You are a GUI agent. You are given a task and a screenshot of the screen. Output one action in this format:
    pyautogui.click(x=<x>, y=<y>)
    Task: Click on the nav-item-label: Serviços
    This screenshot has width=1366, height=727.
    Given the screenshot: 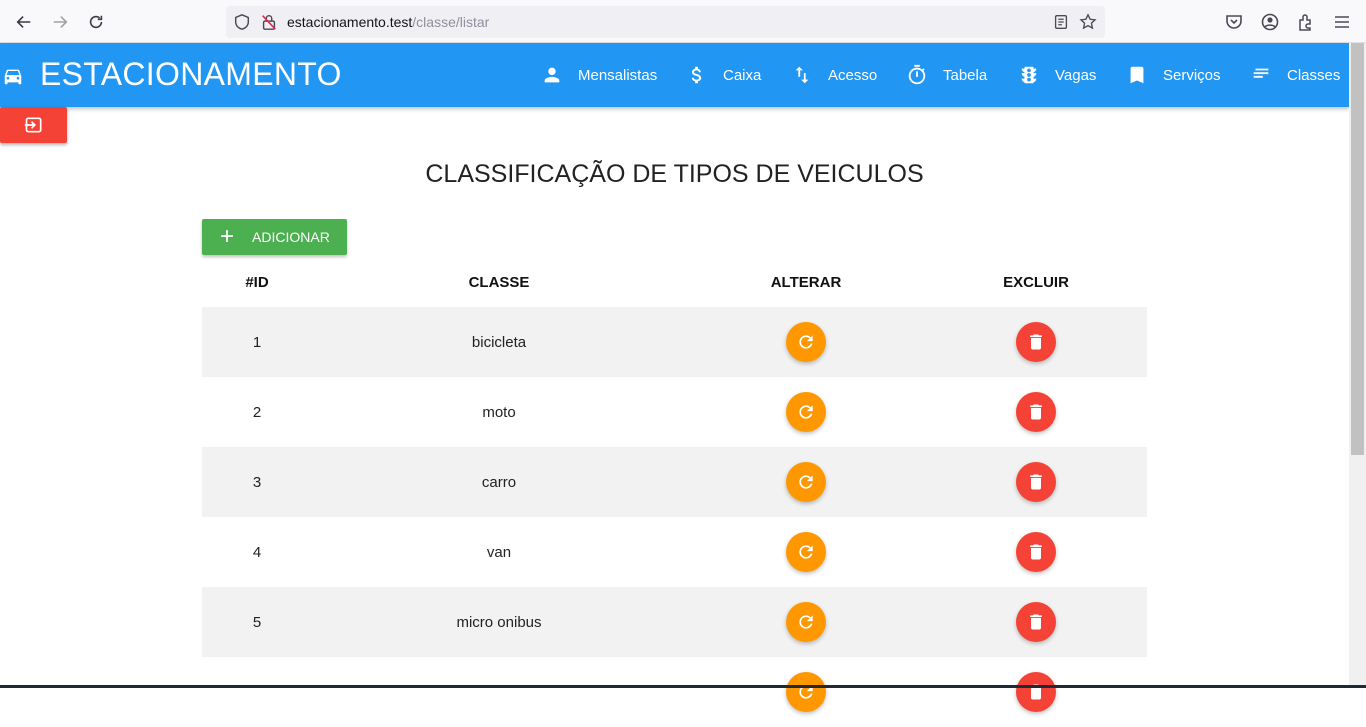 What is the action you would take?
    pyautogui.click(x=1192, y=75)
    